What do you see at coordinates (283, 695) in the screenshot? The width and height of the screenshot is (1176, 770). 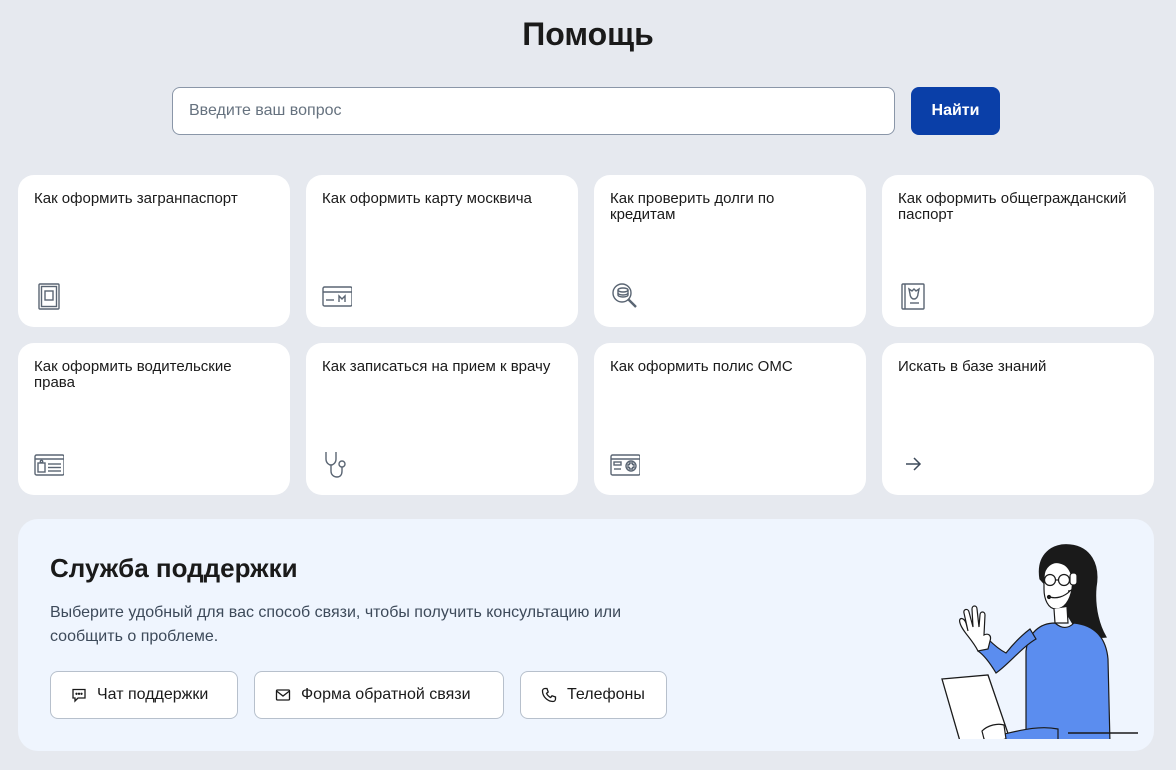 I see `mail-icon` at bounding box center [283, 695].